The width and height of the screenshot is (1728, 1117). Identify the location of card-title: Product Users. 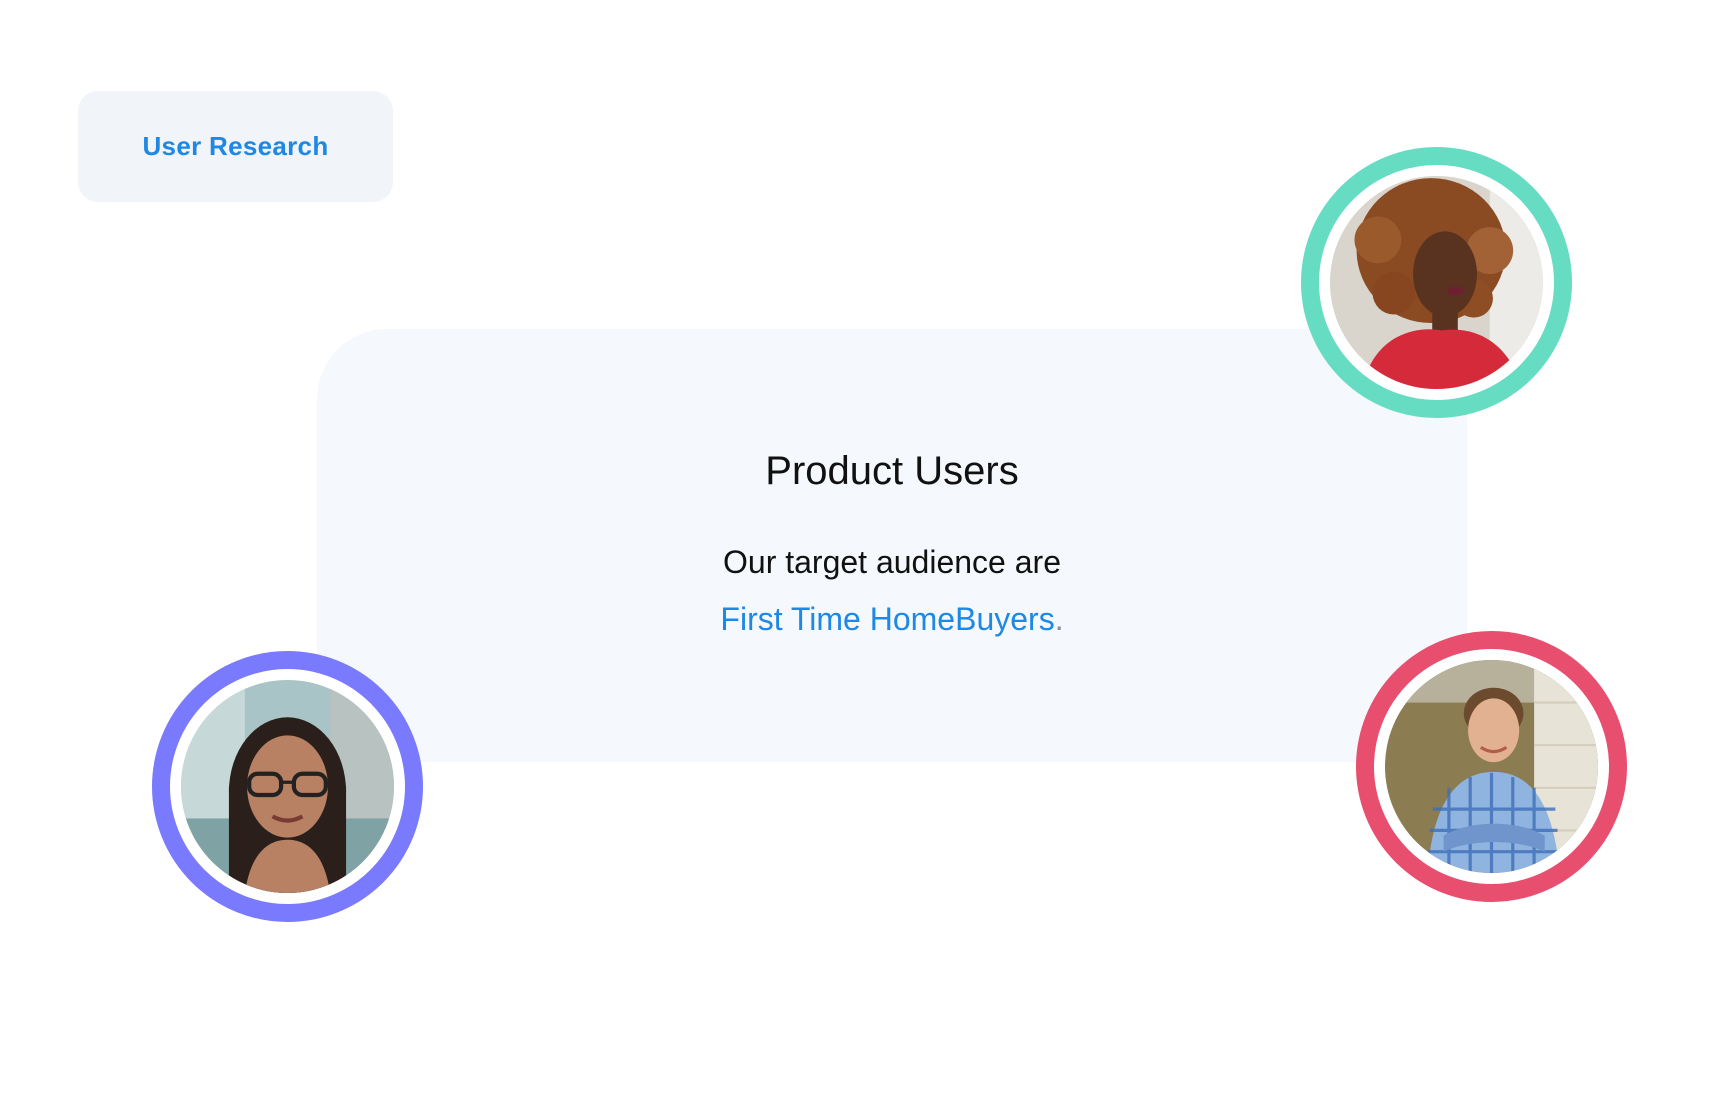
(892, 471).